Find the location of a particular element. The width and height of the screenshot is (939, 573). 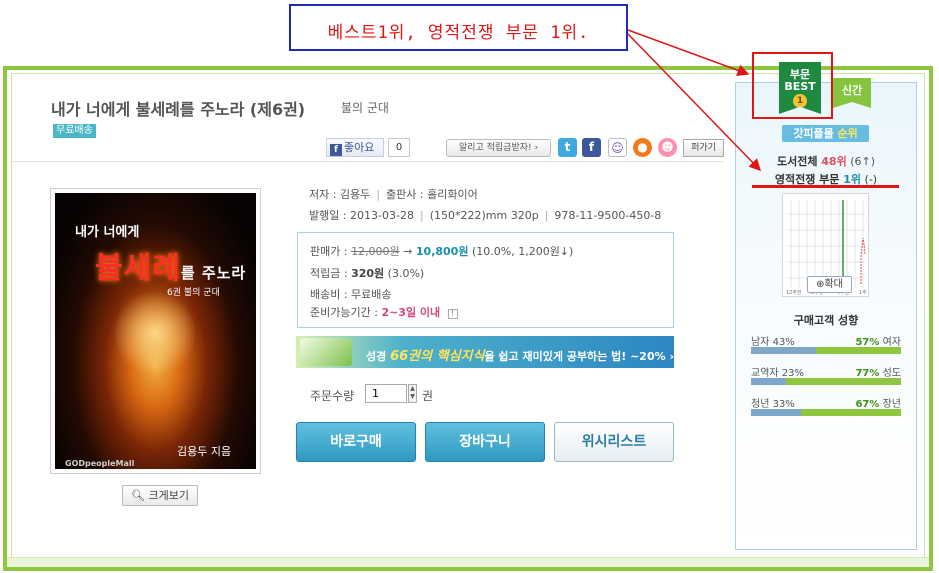

sale-price: 10,800원 is located at coordinates (442, 251).